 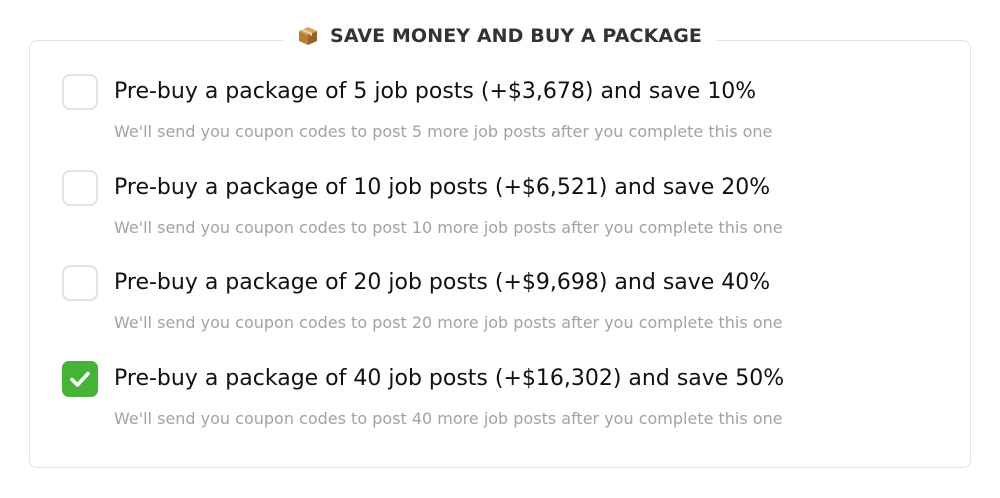 What do you see at coordinates (516, 36) in the screenshot?
I see `package-header-title: SAVE MONEY AND BUY A PACKAGE` at bounding box center [516, 36].